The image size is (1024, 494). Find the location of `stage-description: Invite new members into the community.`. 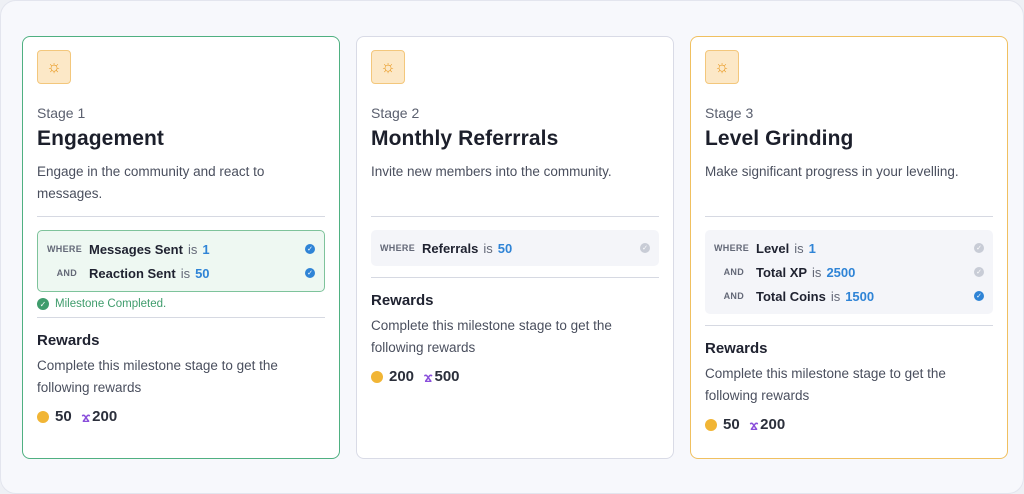

stage-description: Invite new members into the community. is located at coordinates (491, 171).